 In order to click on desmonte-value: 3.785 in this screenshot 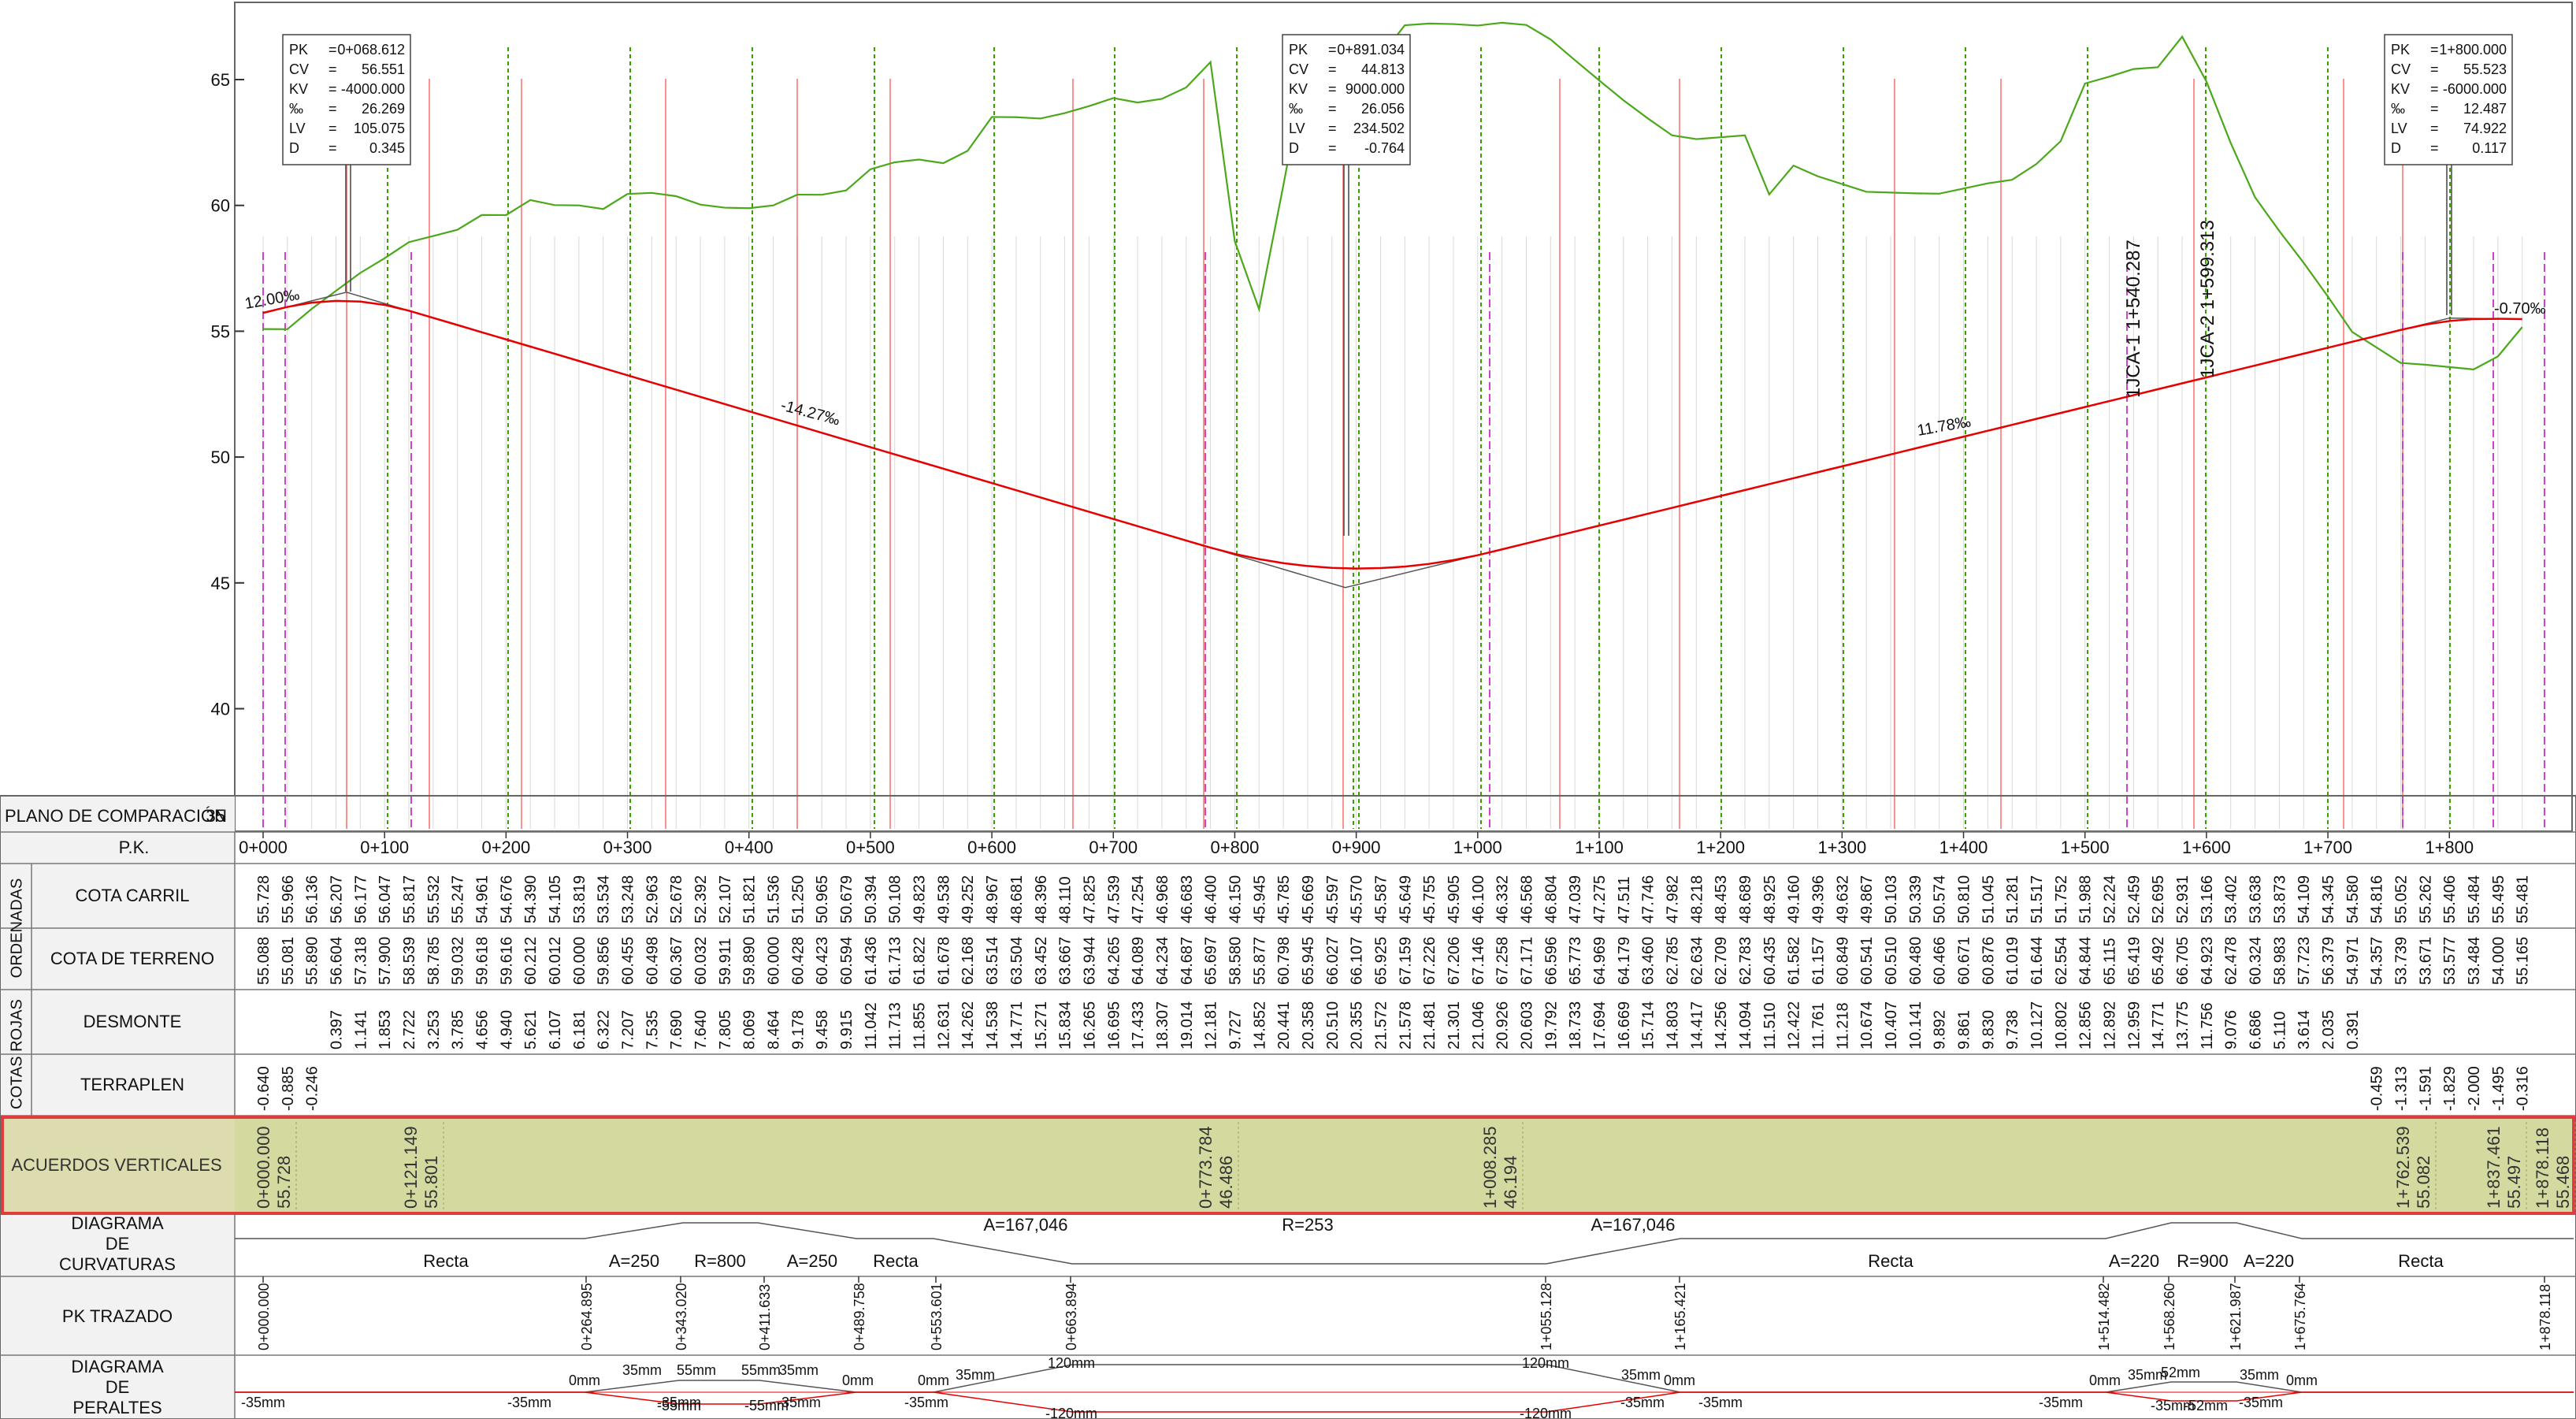, I will do `click(458, 1029)`.